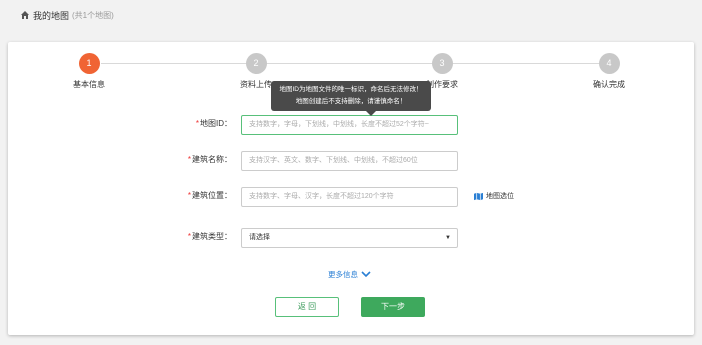  What do you see at coordinates (609, 84) in the screenshot?
I see `step-label: 确认完成` at bounding box center [609, 84].